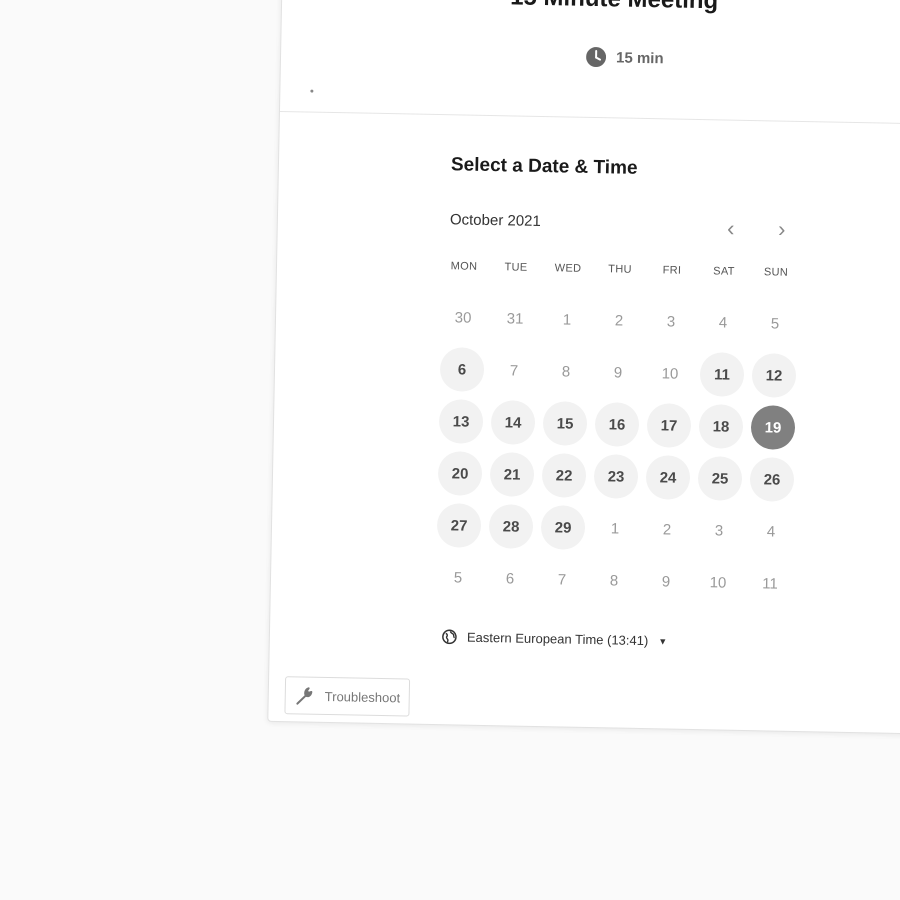 The image size is (900, 900). I want to click on calendar-day-number: 14, so click(513, 422).